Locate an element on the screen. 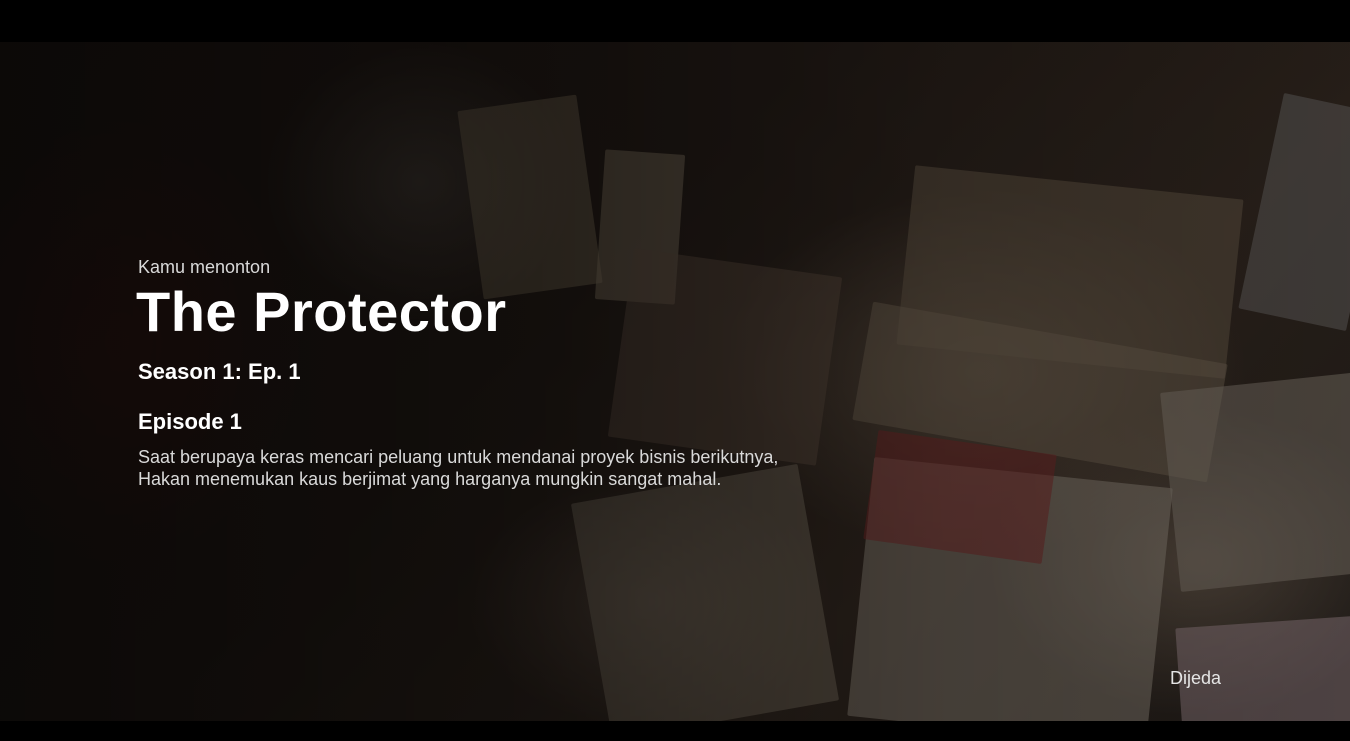 Image resolution: width=1350 pixels, height=741 pixels. watching-label: Kamu menonton is located at coordinates (204, 267).